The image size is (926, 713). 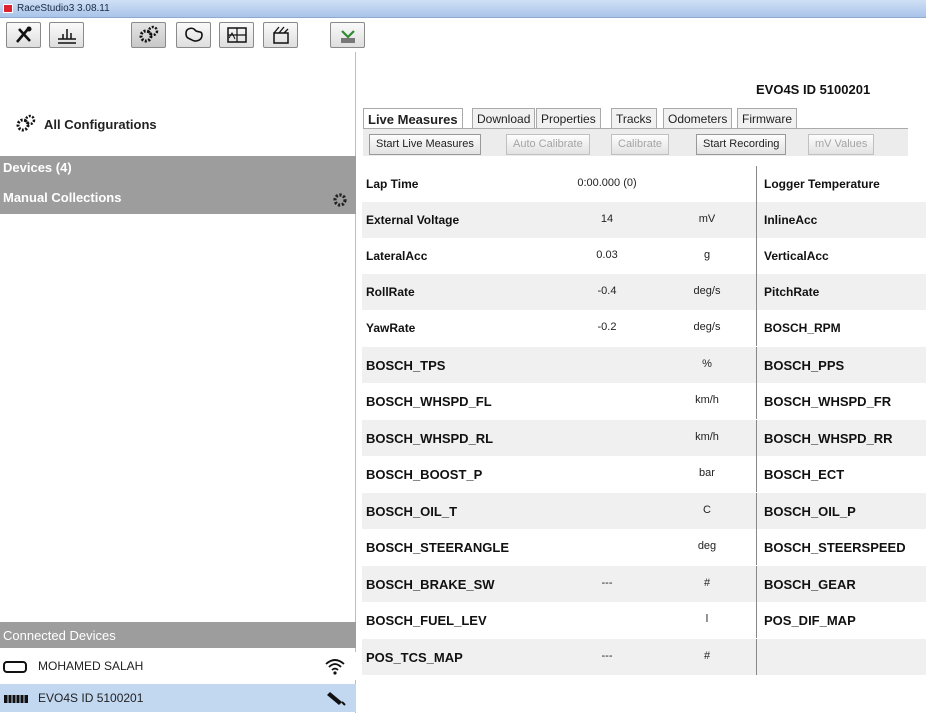 I want to click on channel-name-right: BOSCH_RPM, so click(x=802, y=328).